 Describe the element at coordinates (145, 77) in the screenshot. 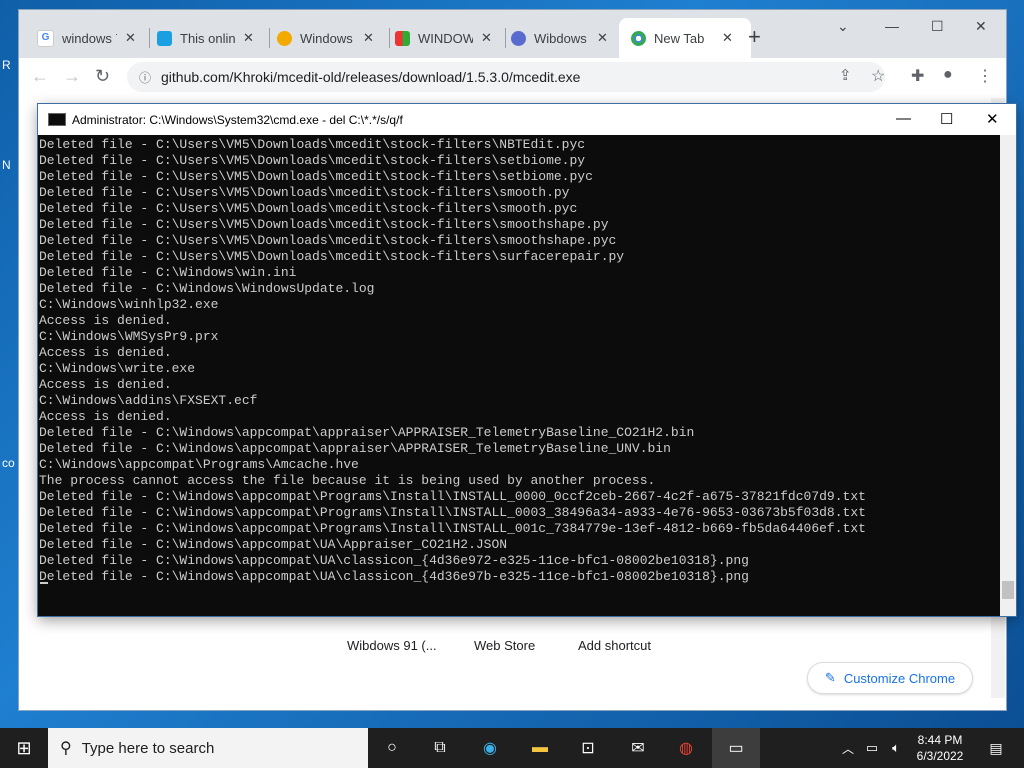

I see `info-icon: ⓘ` at that location.